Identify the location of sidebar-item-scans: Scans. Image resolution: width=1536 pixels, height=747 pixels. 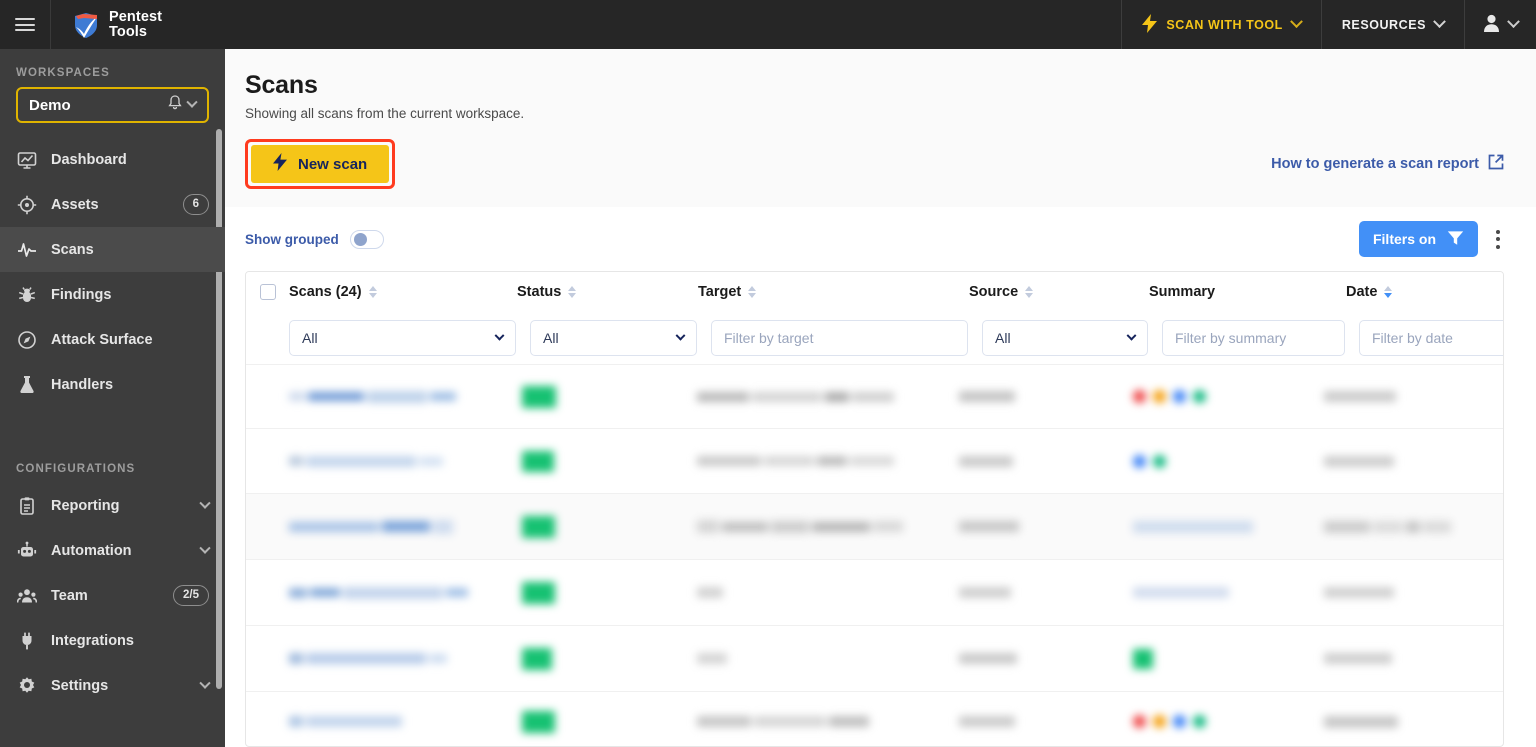
(112, 249).